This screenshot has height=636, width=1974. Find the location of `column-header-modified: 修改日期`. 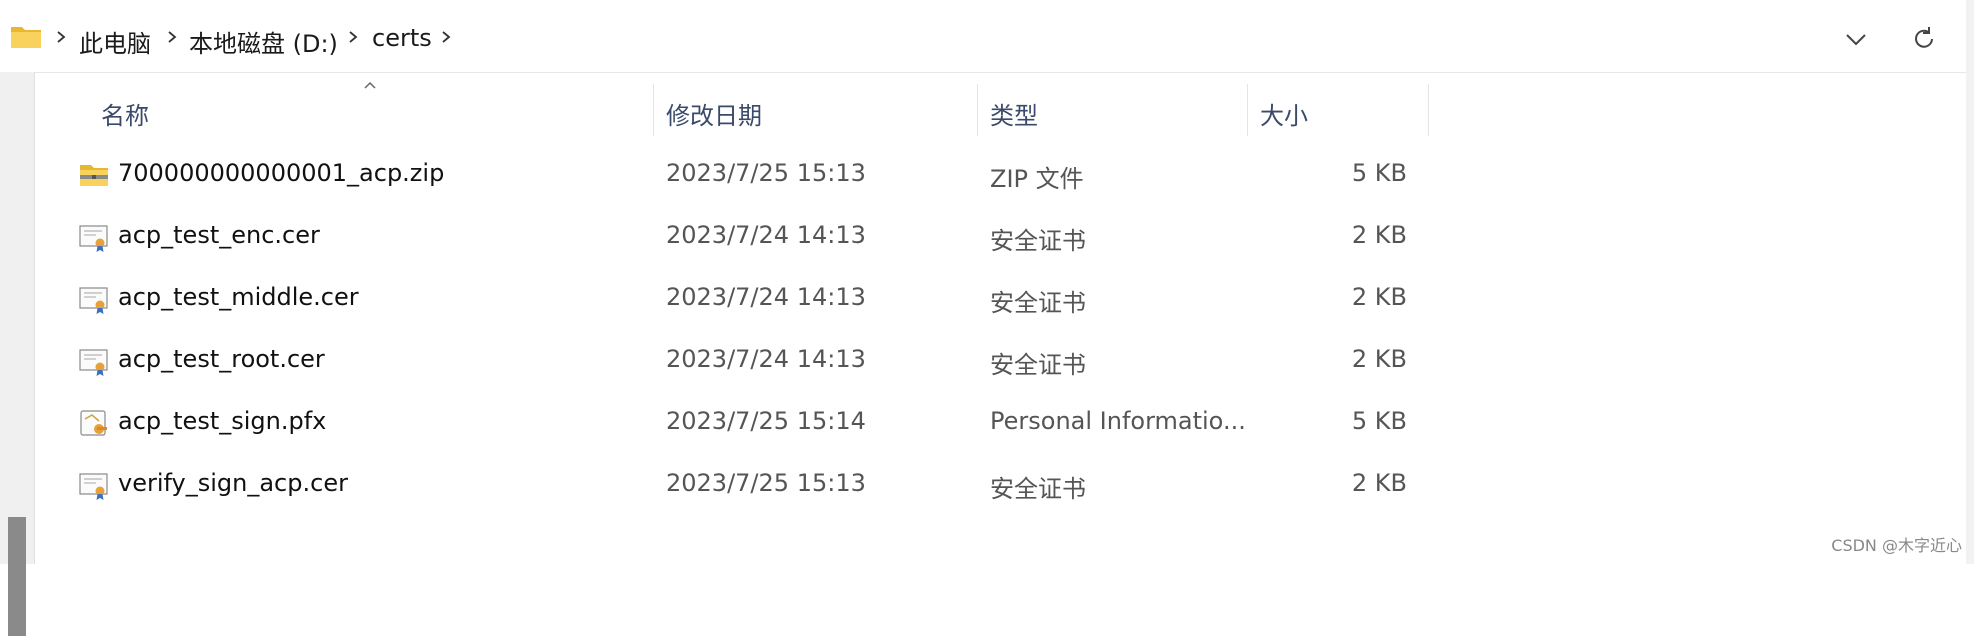

column-header-modified: 修改日期 is located at coordinates (714, 113).